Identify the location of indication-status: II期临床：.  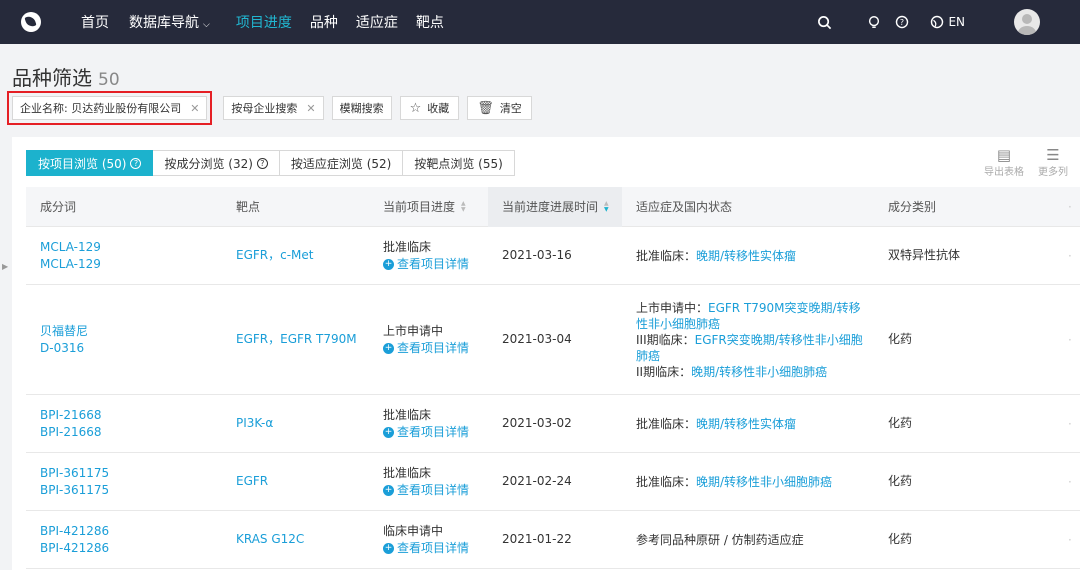
(664, 371).